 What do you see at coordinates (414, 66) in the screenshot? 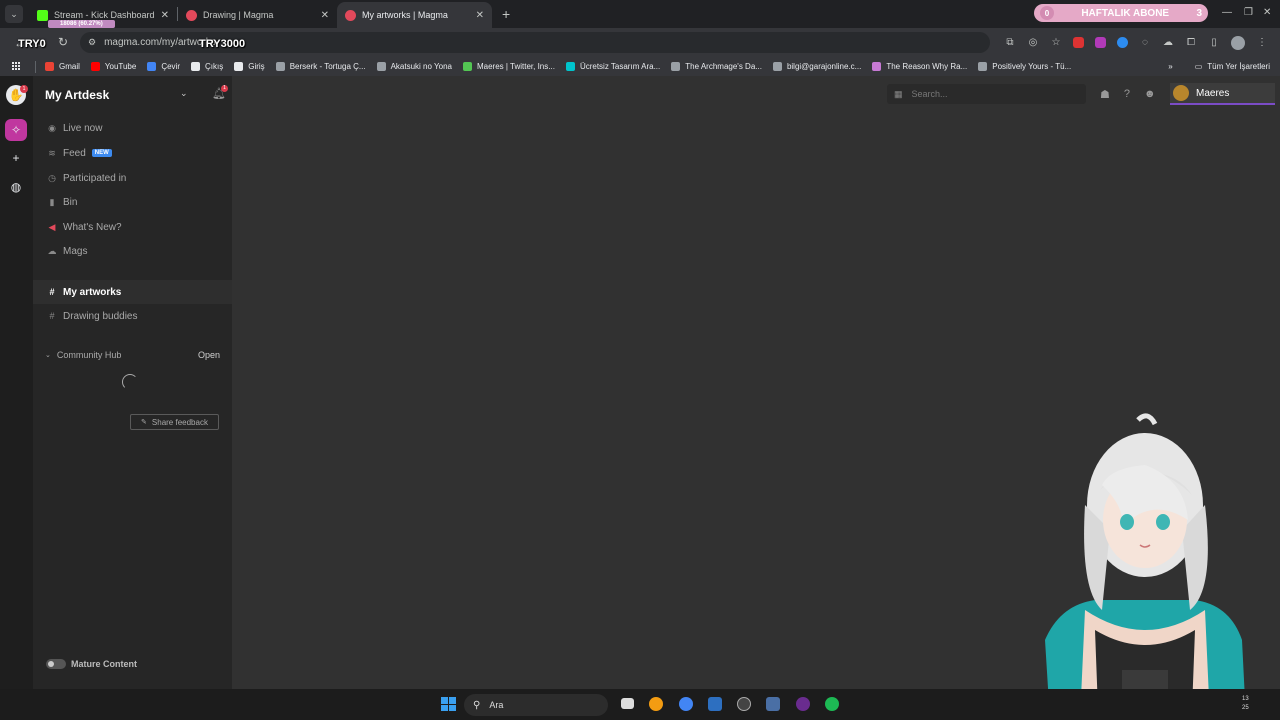
I see `bookmark-item: Akatsuki no Yona` at bounding box center [414, 66].